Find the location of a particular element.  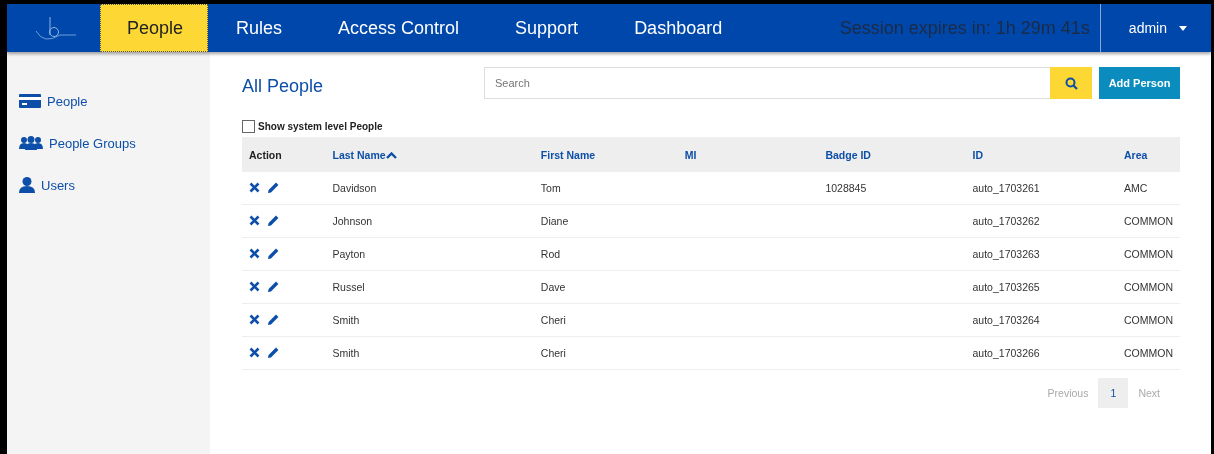

table-cell: auto_1703266 is located at coordinates (1006, 353).